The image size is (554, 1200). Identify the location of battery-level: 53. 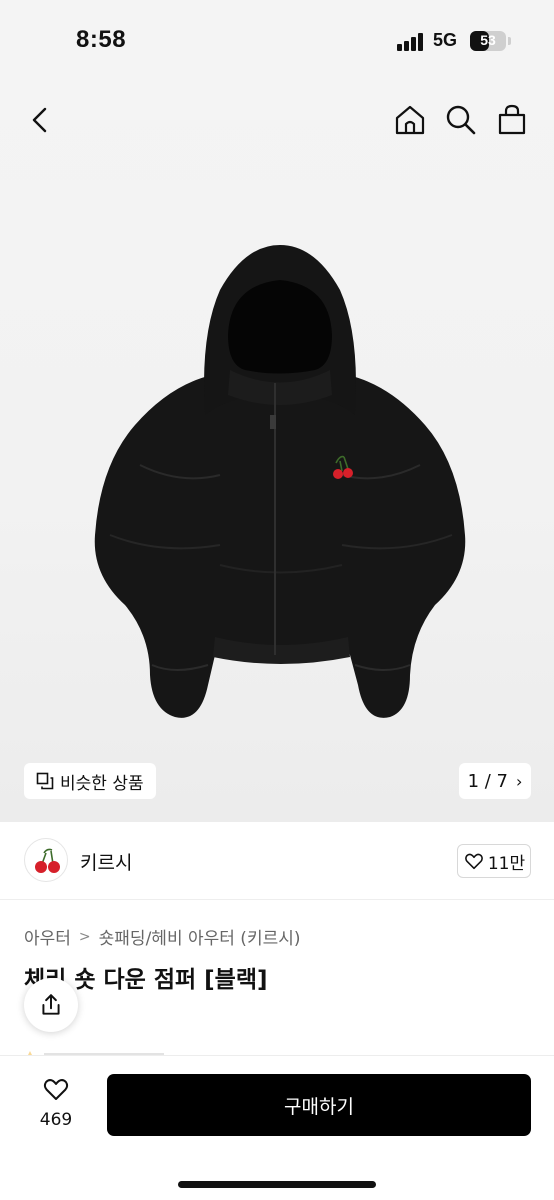
(488, 40).